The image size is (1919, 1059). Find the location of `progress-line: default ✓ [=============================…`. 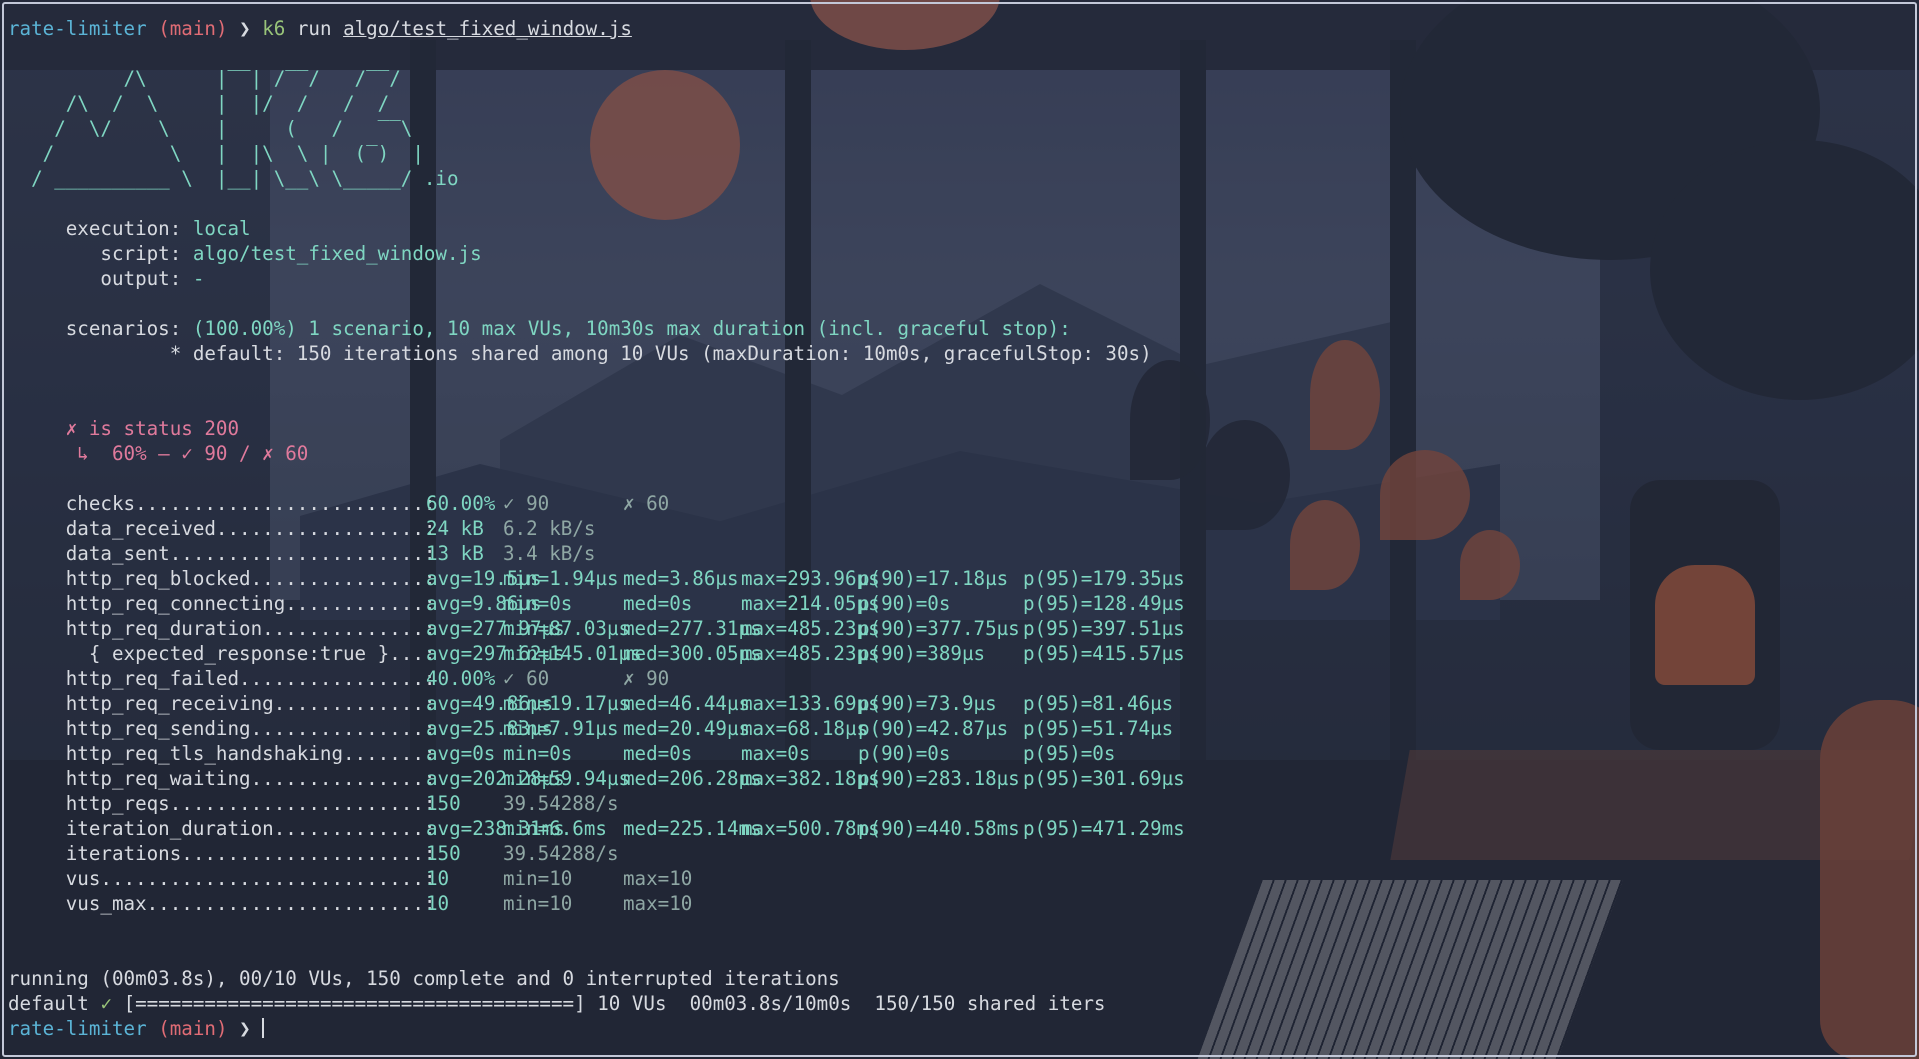

progress-line: default ✓ [=============================… is located at coordinates (557, 1003).